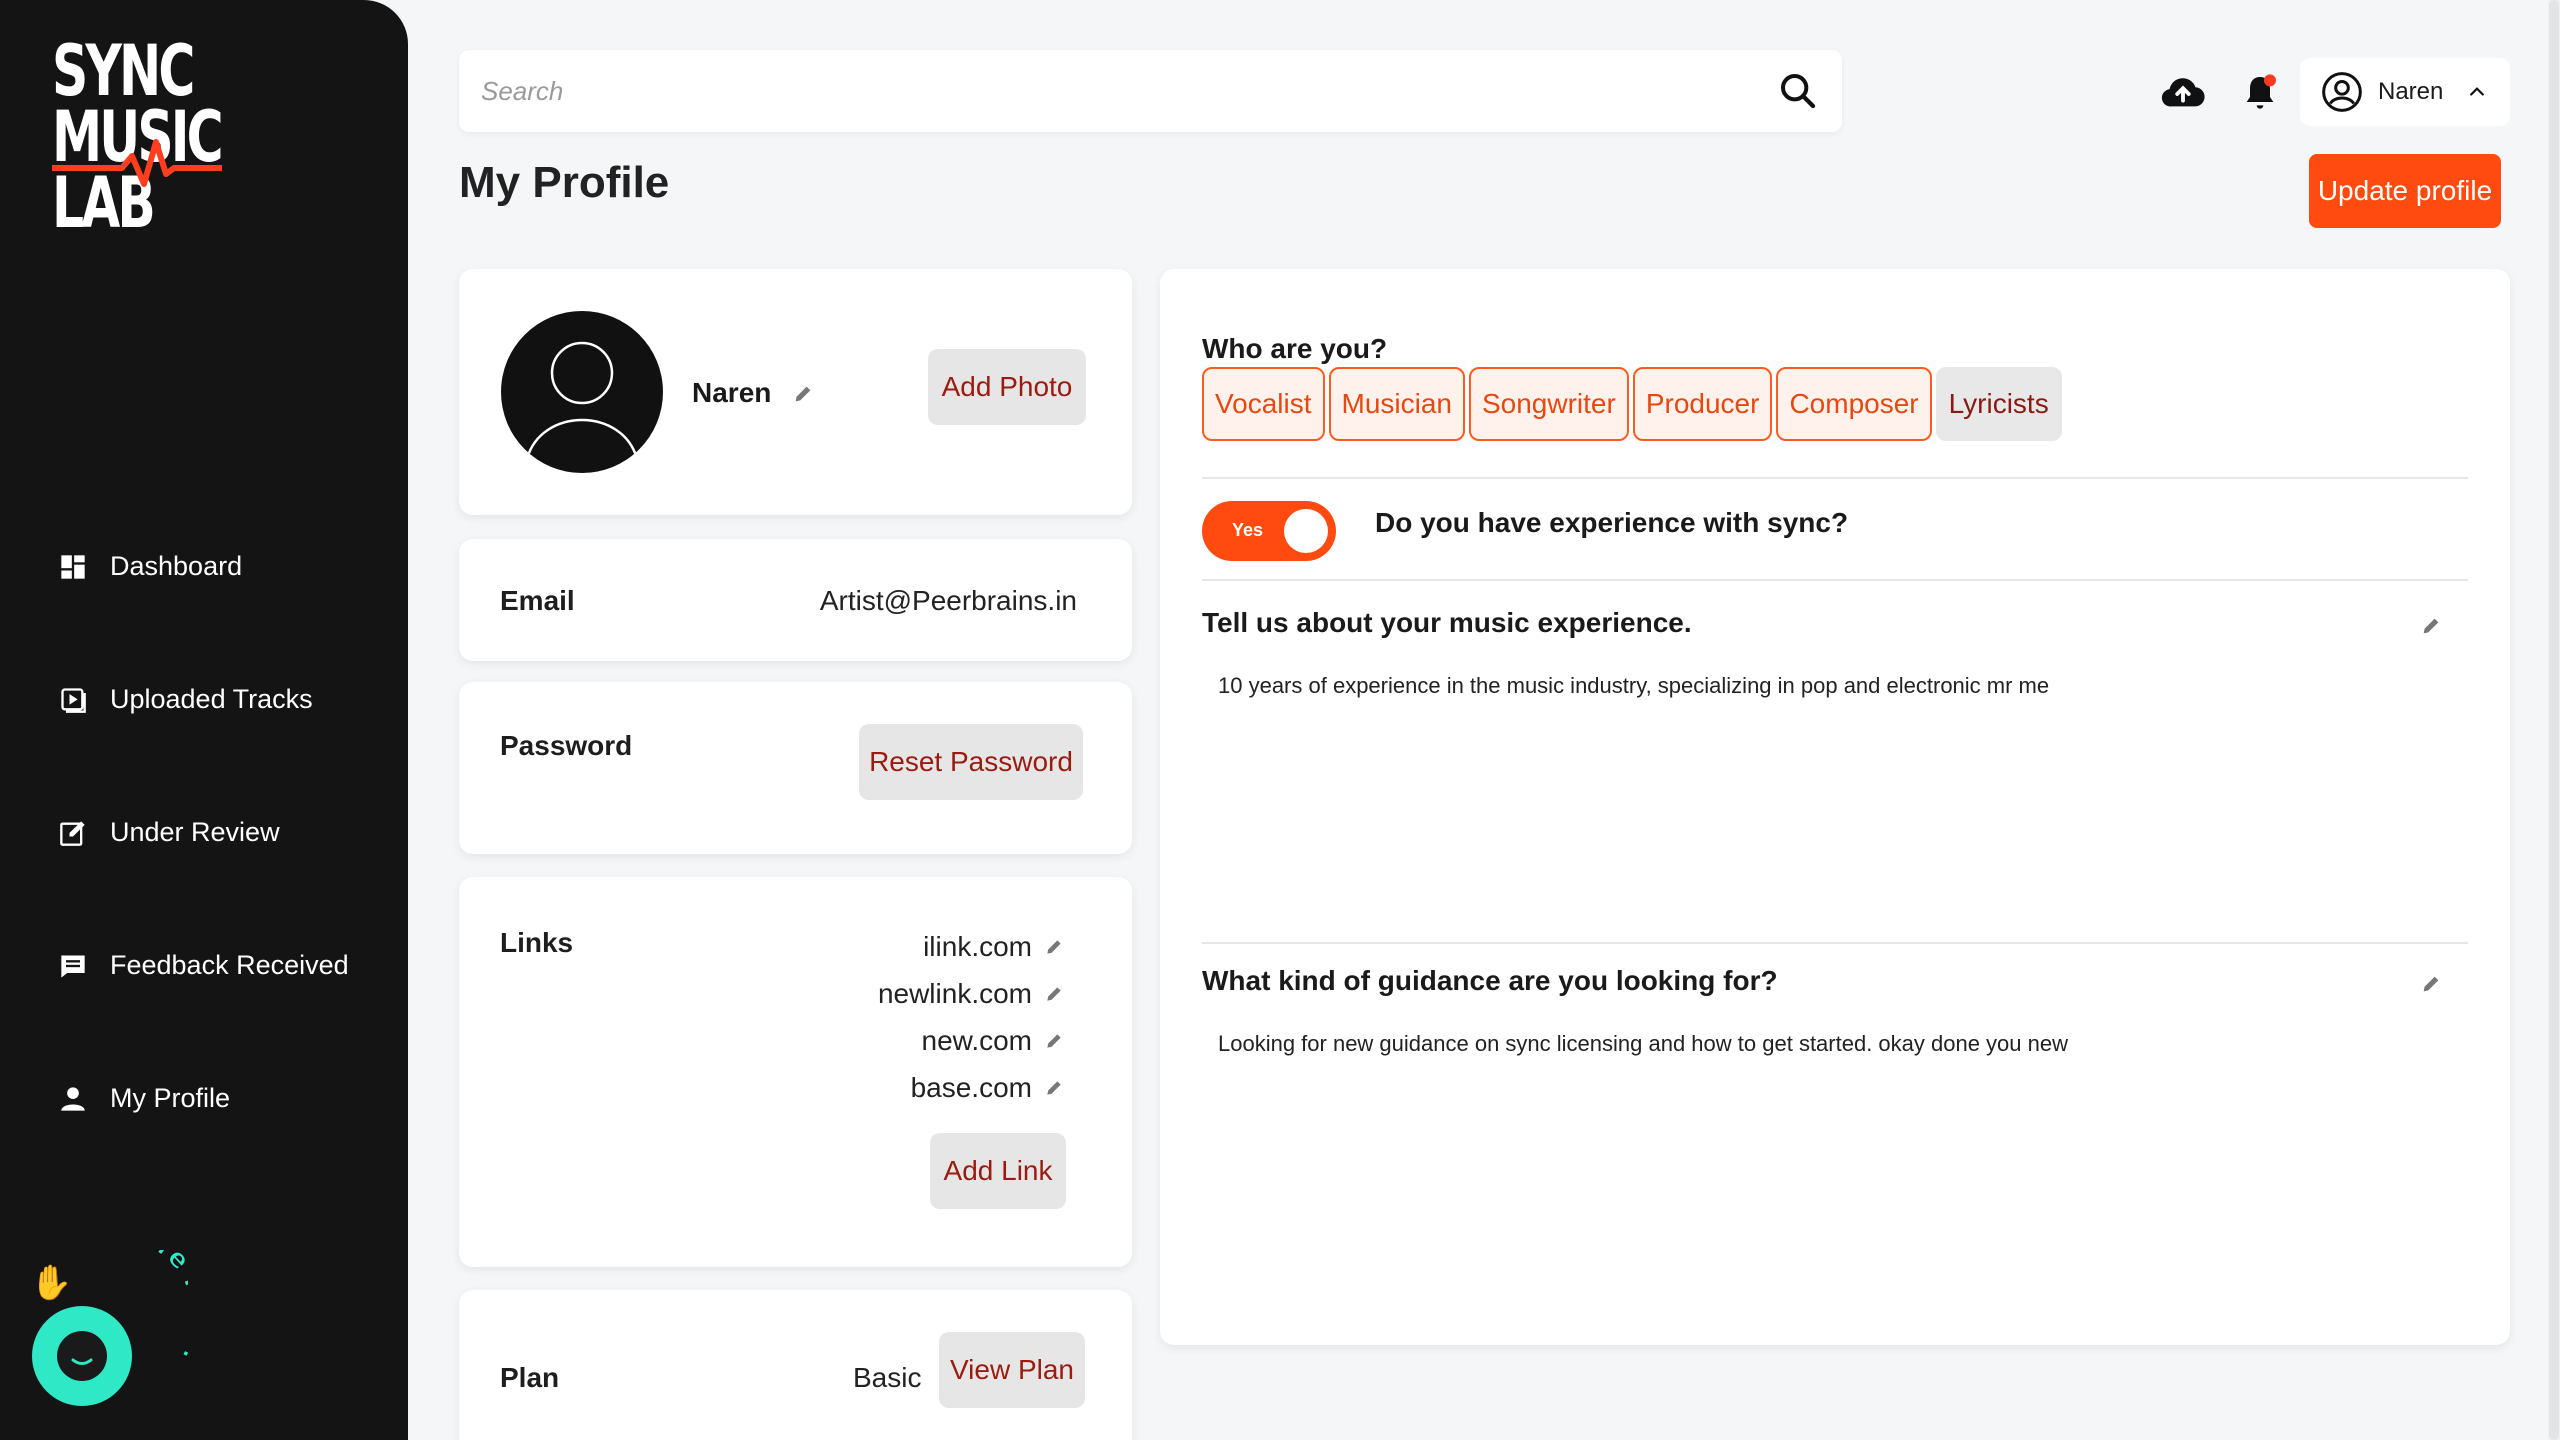  I want to click on link-item: ilink.com, so click(971, 946).